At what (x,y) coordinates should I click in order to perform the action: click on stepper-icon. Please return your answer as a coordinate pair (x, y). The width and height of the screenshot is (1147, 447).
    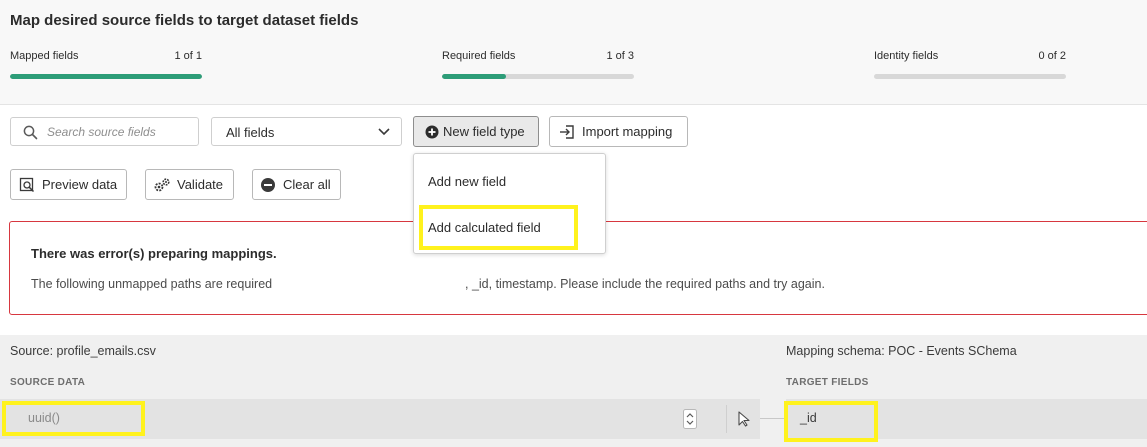
    Looking at the image, I should click on (690, 419).